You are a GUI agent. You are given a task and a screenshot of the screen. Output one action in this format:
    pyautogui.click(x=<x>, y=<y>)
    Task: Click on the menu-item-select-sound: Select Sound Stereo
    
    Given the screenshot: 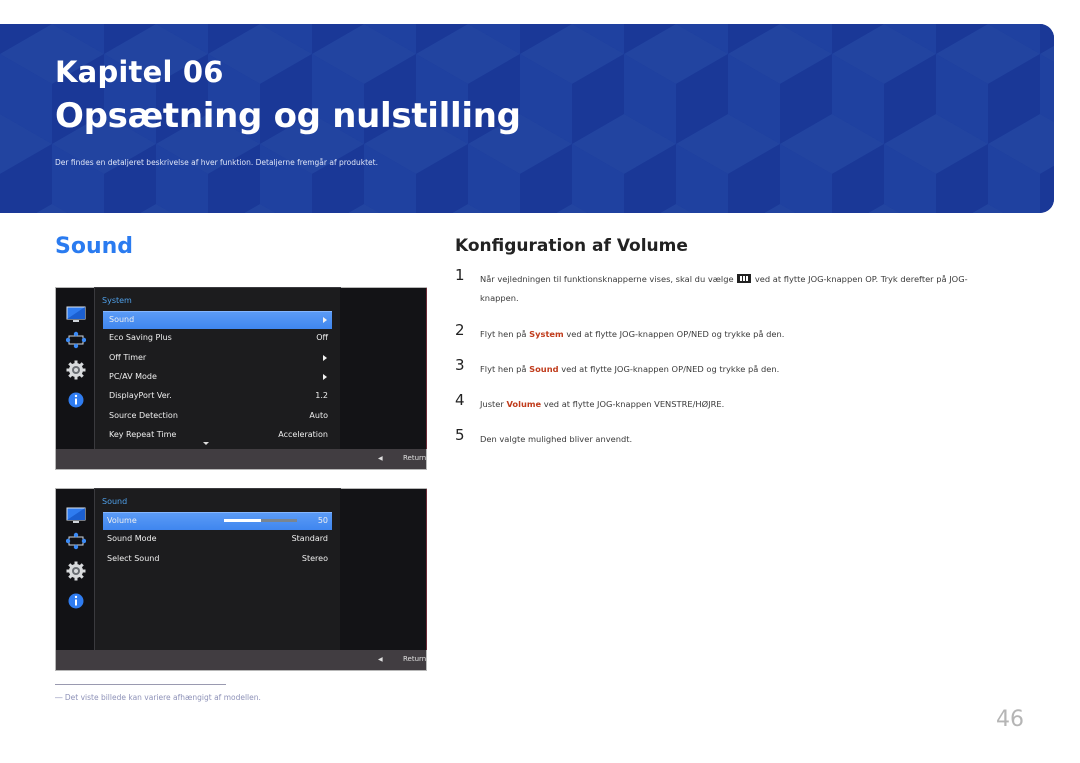 What is the action you would take?
    pyautogui.click(x=217, y=559)
    